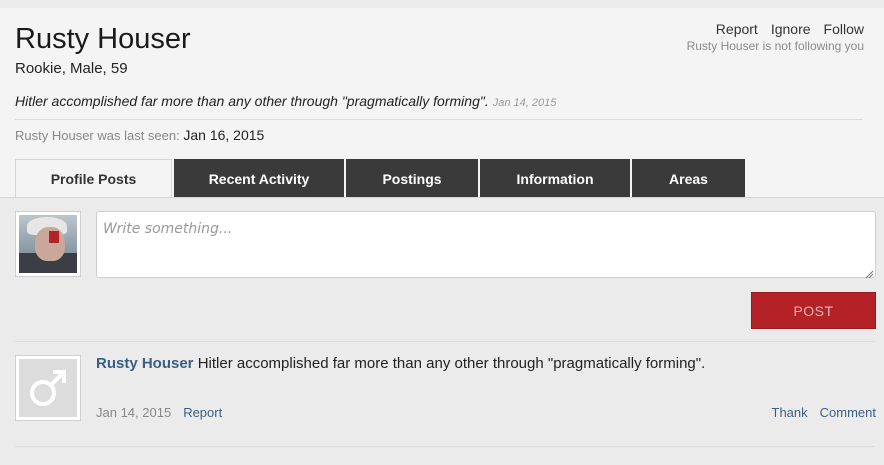 This screenshot has width=884, height=465. What do you see at coordinates (445, 341) in the screenshot?
I see `feed-divider` at bounding box center [445, 341].